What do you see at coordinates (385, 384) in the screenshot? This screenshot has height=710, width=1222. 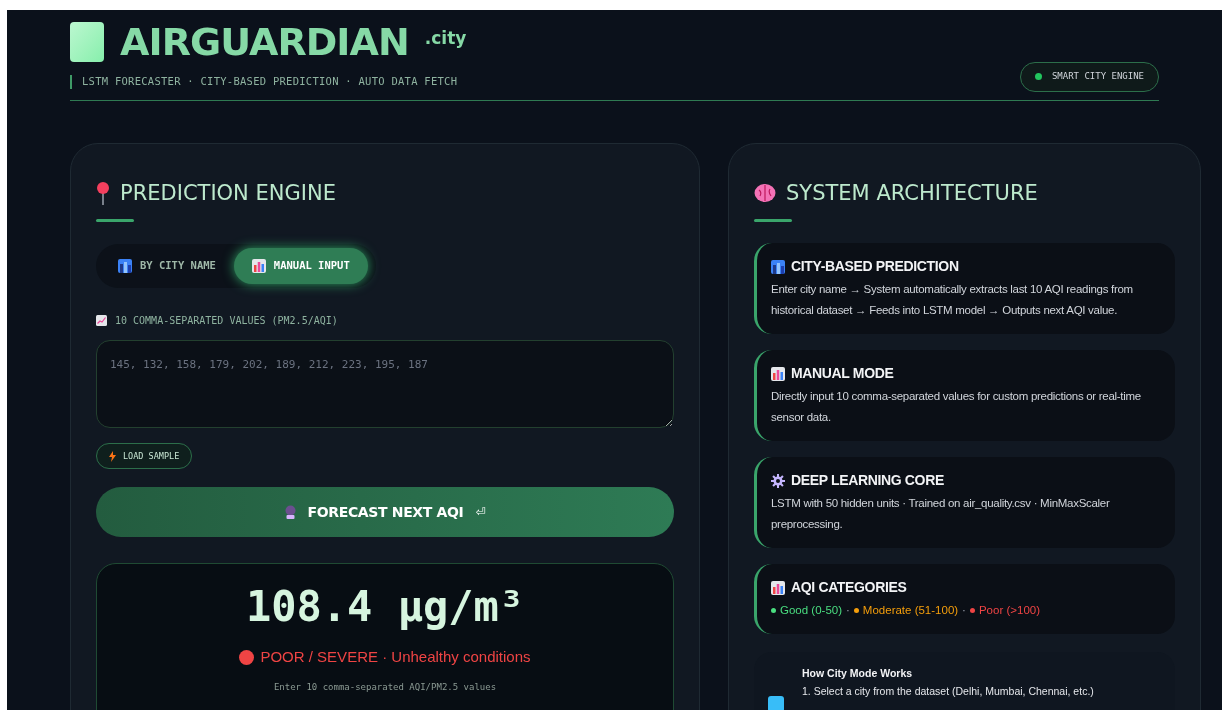 I see `values-input-field: 145, 132, 158, 179, 202, 189, 212, 223, 195, 187` at bounding box center [385, 384].